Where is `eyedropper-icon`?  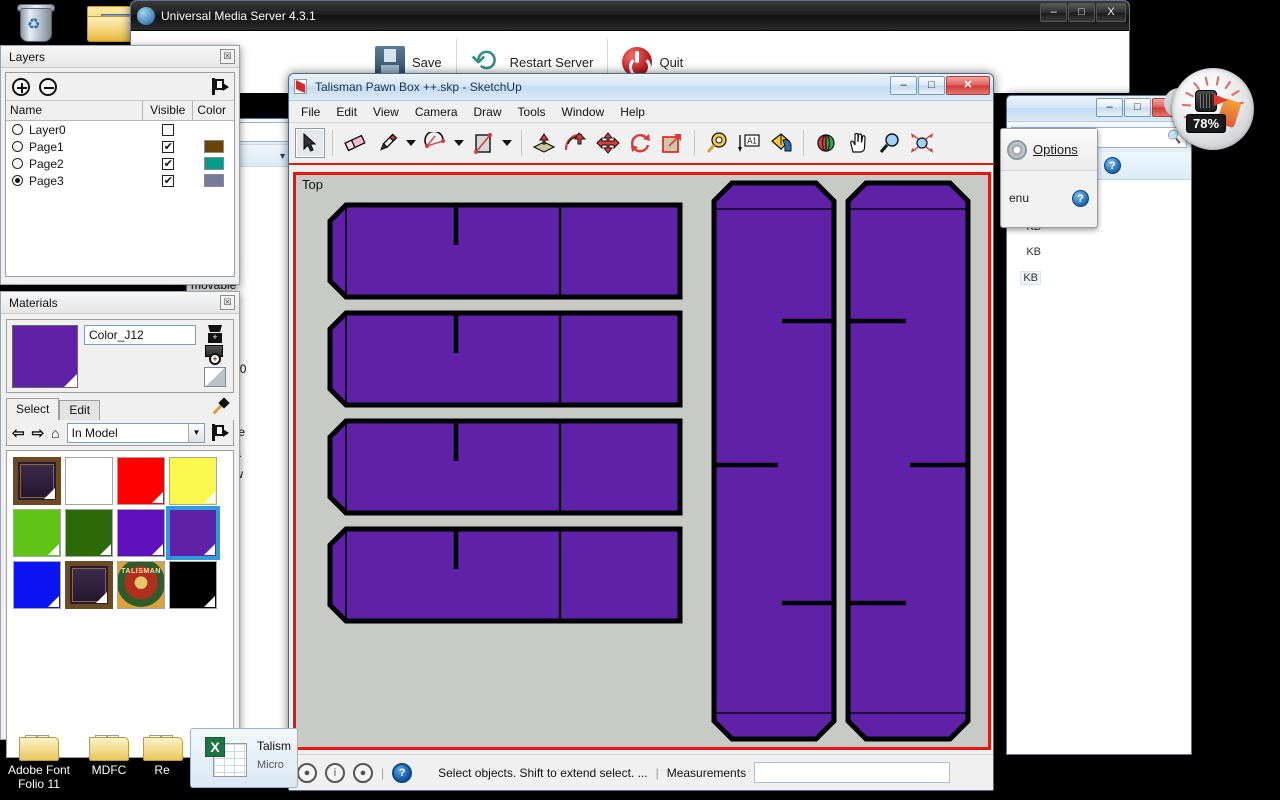 eyedropper-icon is located at coordinates (220, 407).